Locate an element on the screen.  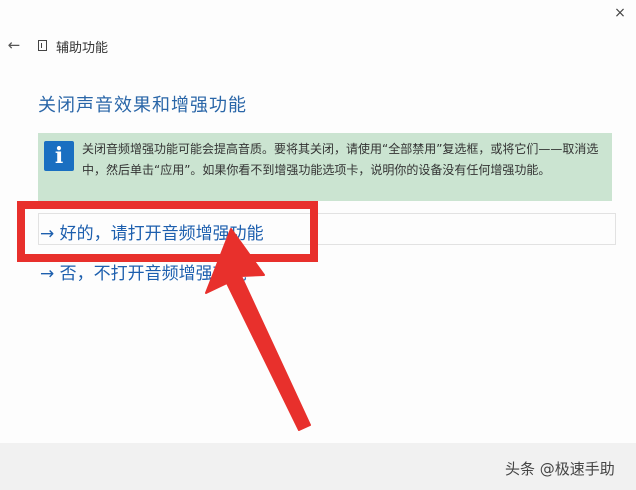
annotation-arrow-shape is located at coordinates (258, 329).